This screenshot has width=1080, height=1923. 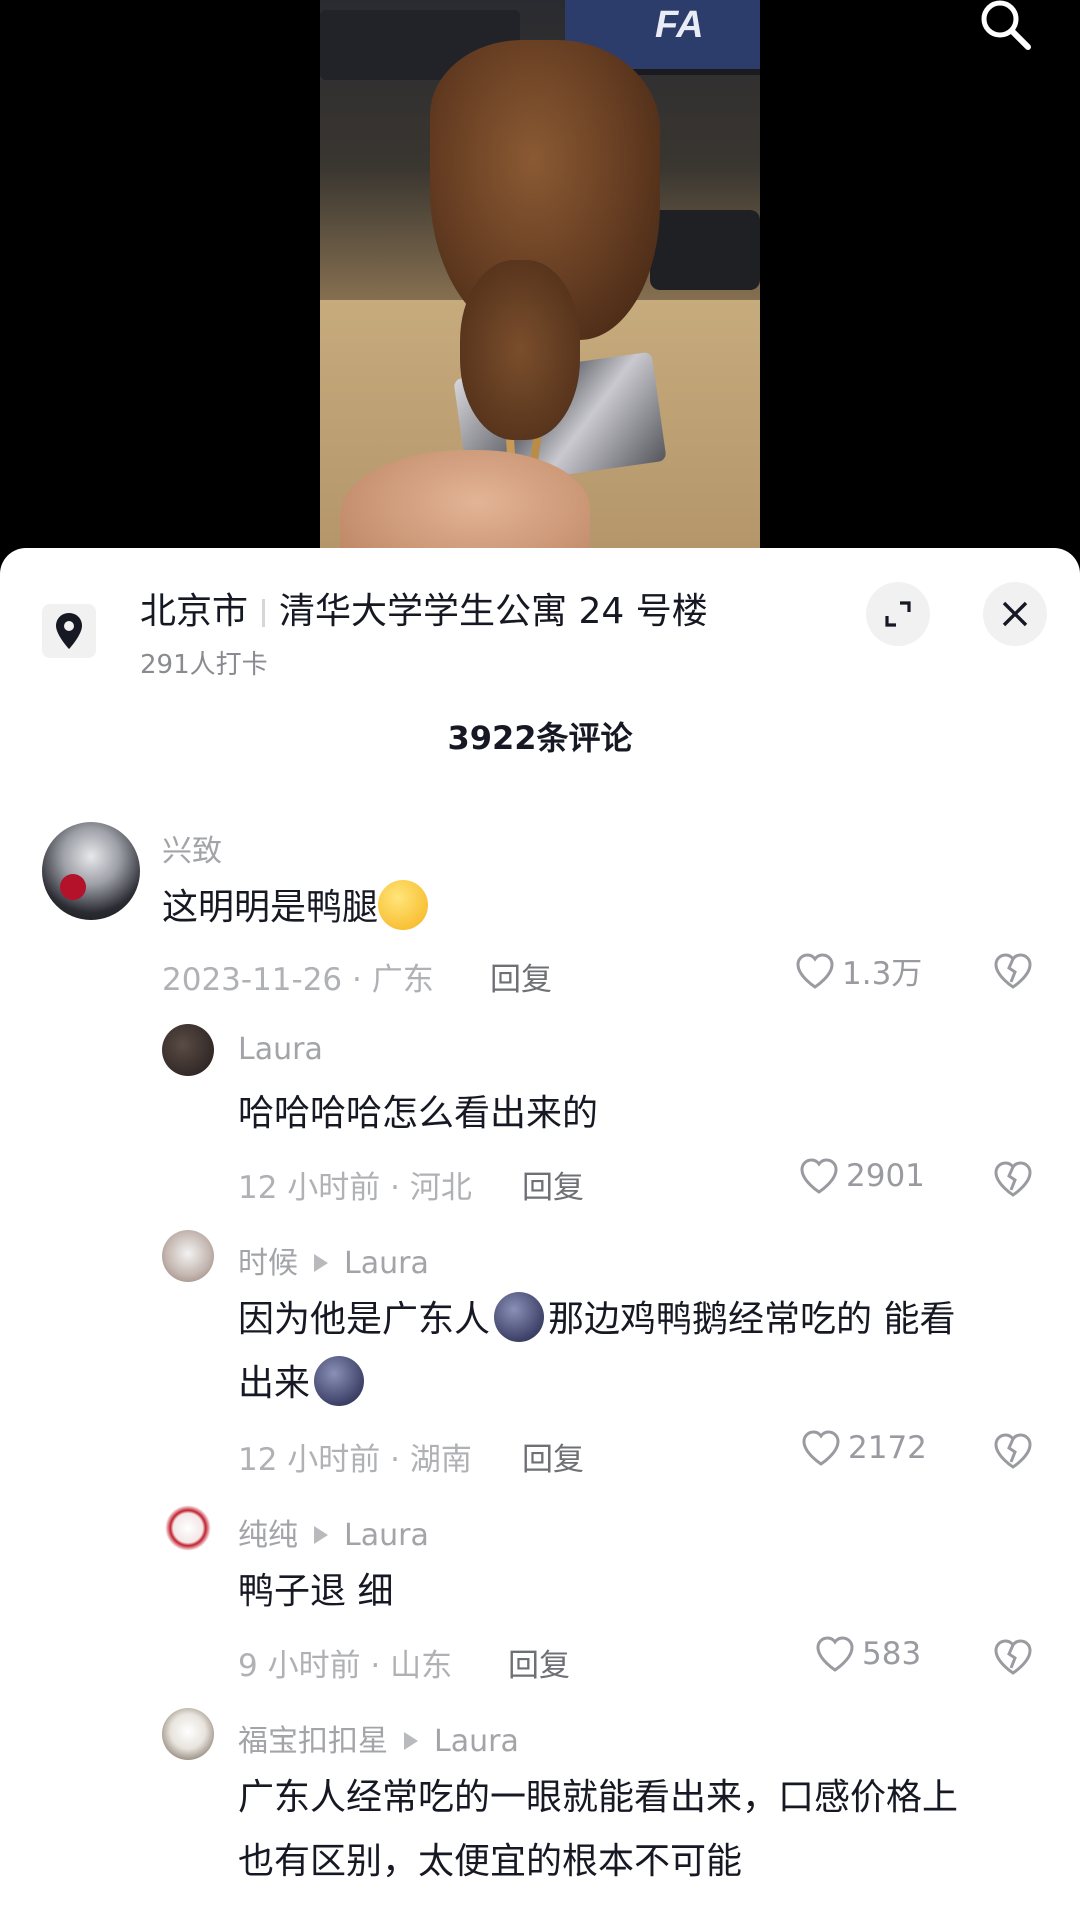 I want to click on author-name: 时候, so click(x=268, y=1263).